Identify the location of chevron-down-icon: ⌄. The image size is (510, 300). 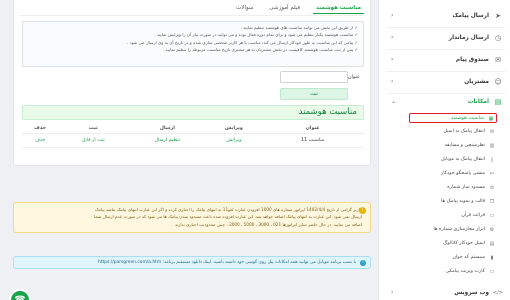
(394, 101).